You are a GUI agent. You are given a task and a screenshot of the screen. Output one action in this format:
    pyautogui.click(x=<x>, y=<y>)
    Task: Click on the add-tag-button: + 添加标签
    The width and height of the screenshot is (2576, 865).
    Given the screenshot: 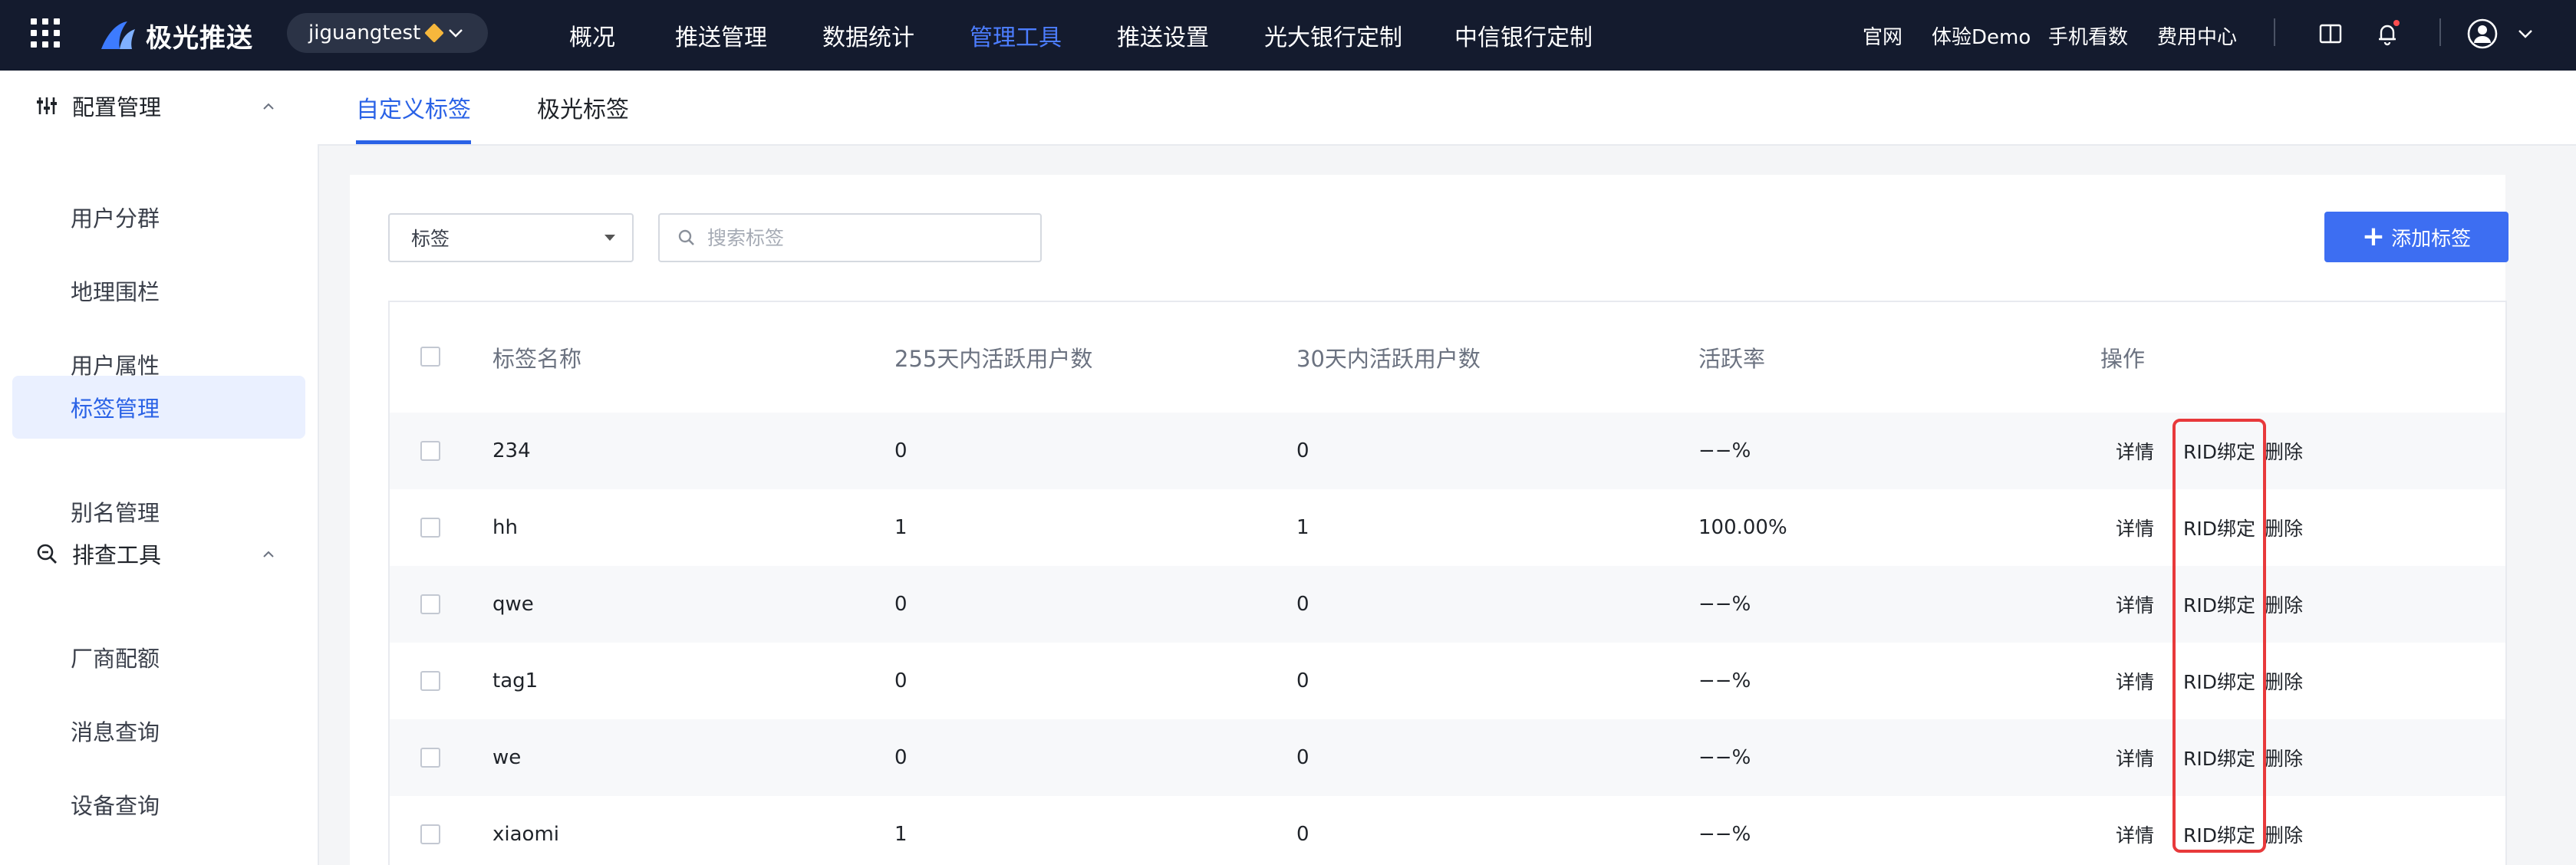 What is the action you would take?
    pyautogui.click(x=2416, y=237)
    